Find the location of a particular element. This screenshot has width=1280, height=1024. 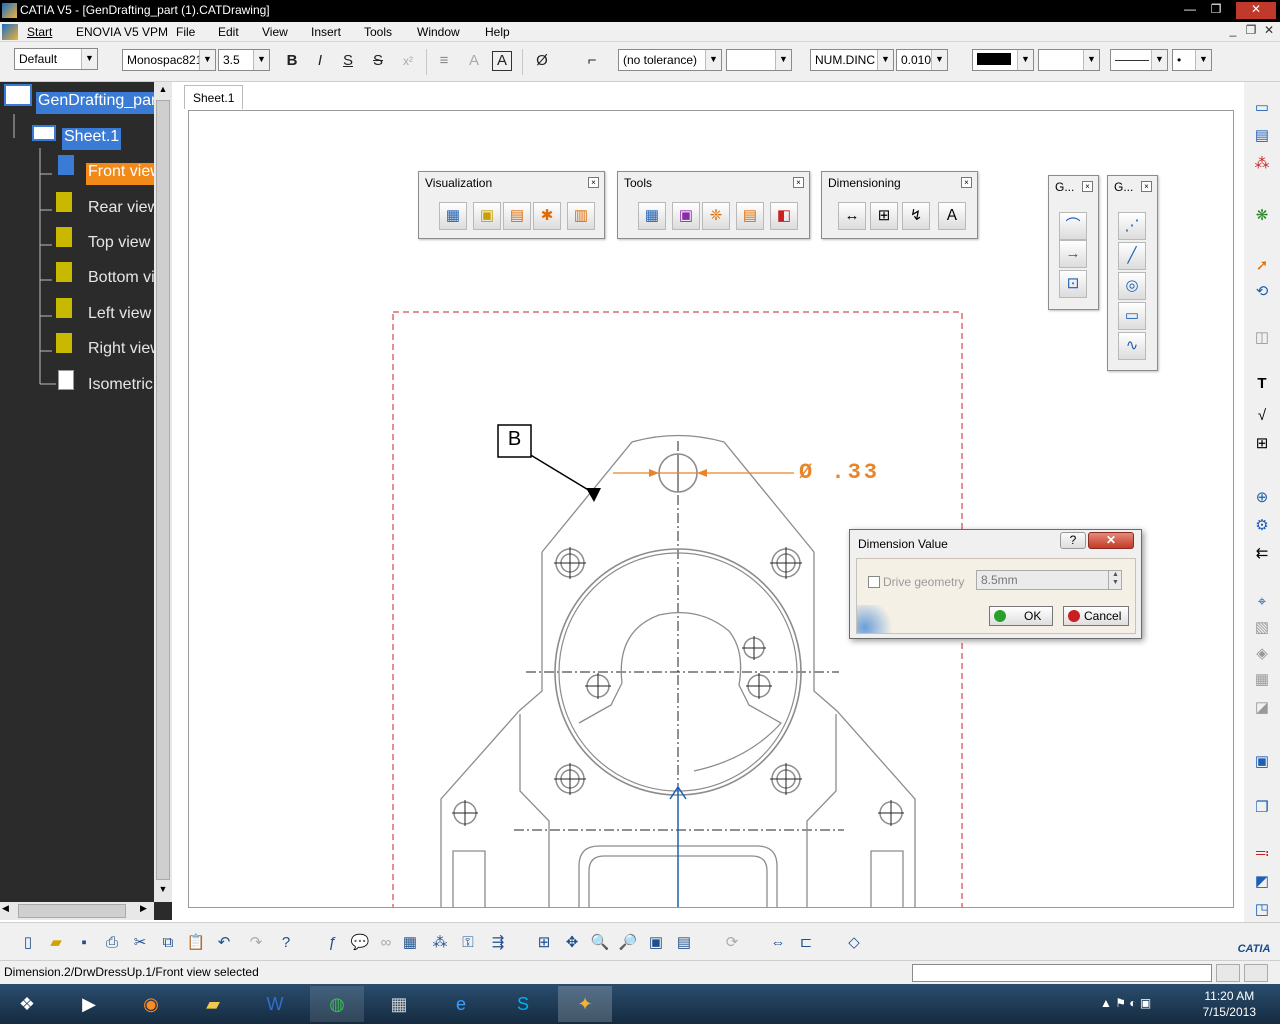

align-left-icon: ≡ is located at coordinates (444, 61).